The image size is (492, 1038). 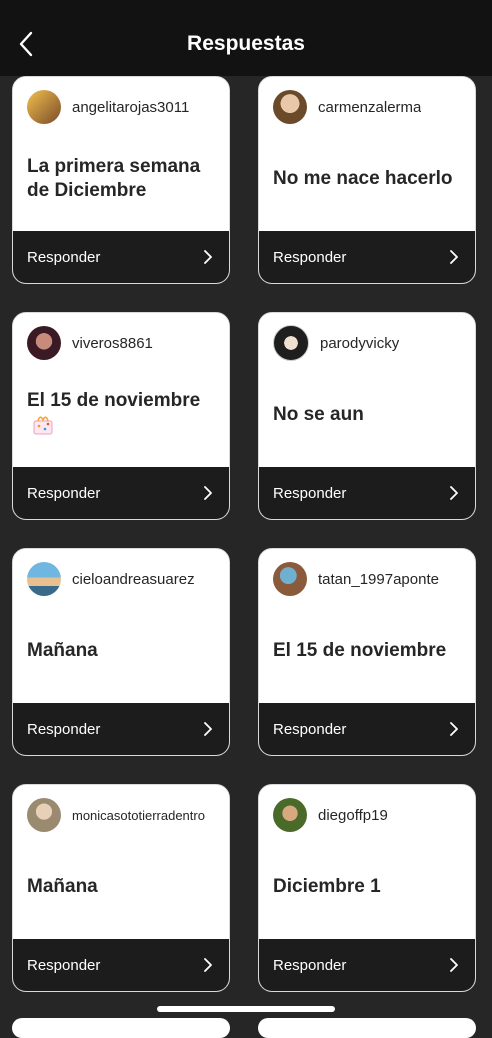 I want to click on answer-card: diegoffp19 Diciembre 1 Responder, so click(x=367, y=888).